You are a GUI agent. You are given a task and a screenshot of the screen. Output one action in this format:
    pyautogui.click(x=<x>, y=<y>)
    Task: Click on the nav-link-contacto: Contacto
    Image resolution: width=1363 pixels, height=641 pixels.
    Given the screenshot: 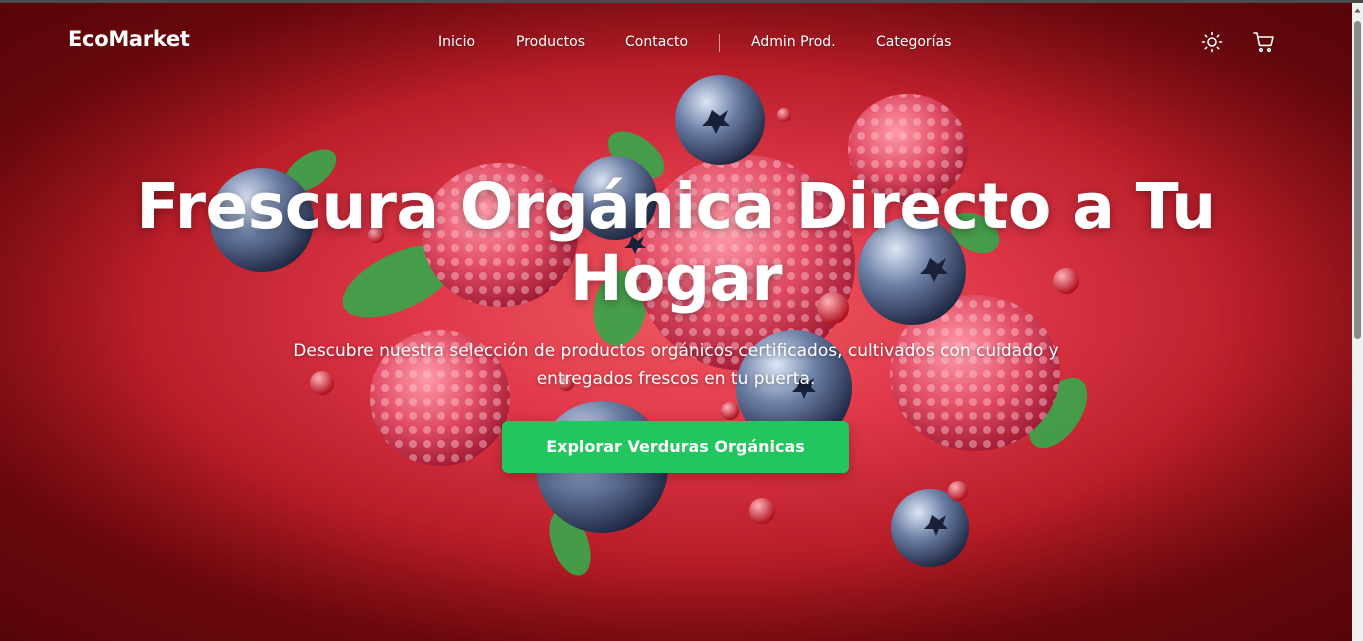 What is the action you would take?
    pyautogui.click(x=656, y=42)
    